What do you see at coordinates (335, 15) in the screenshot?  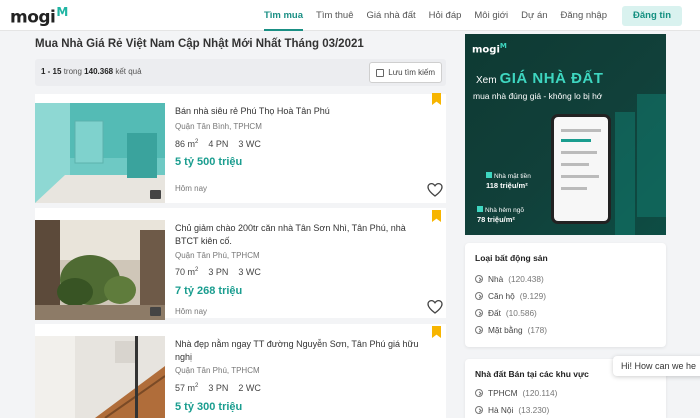 I see `nav-tim-thue: Tìm thuê` at bounding box center [335, 15].